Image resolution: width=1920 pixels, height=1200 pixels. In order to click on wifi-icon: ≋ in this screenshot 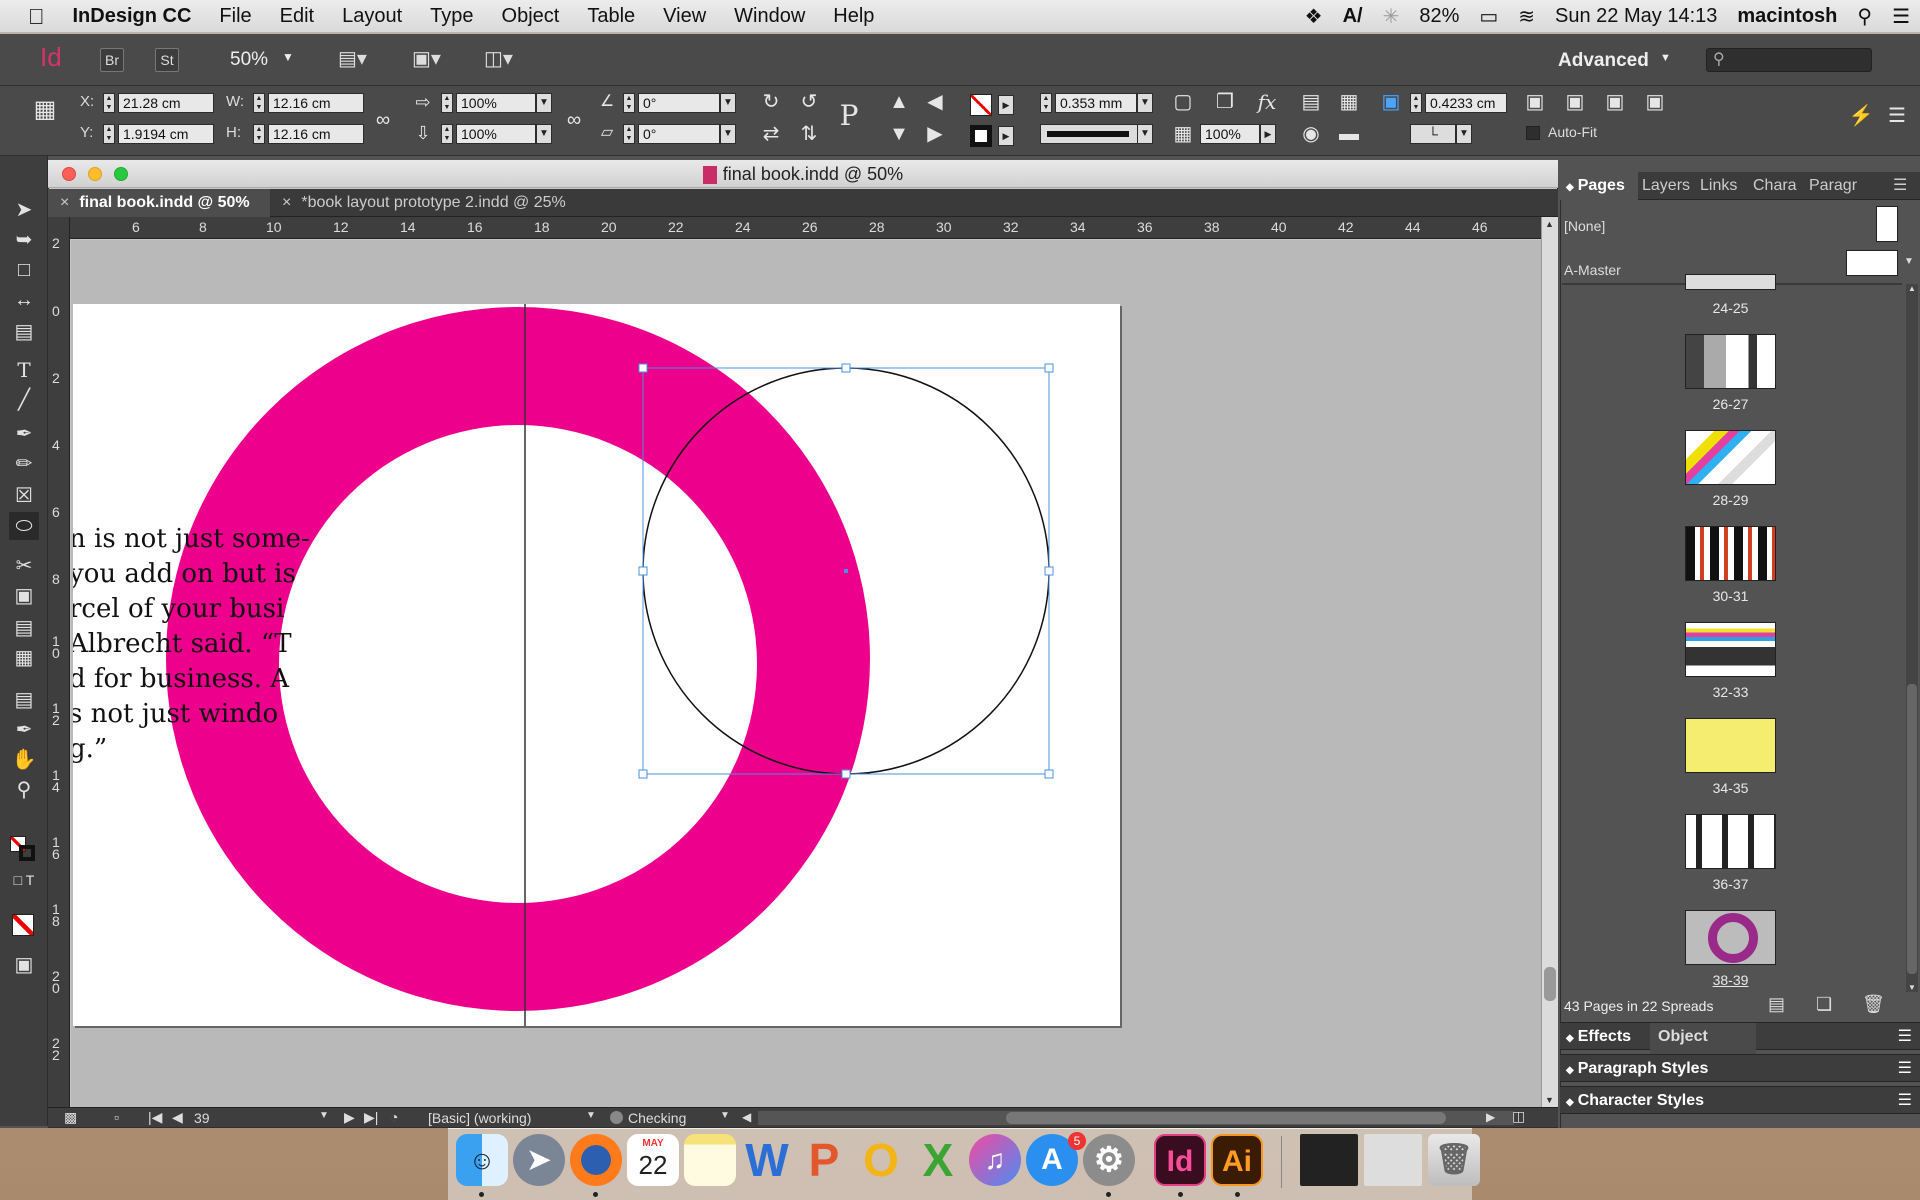, I will do `click(1526, 16)`.